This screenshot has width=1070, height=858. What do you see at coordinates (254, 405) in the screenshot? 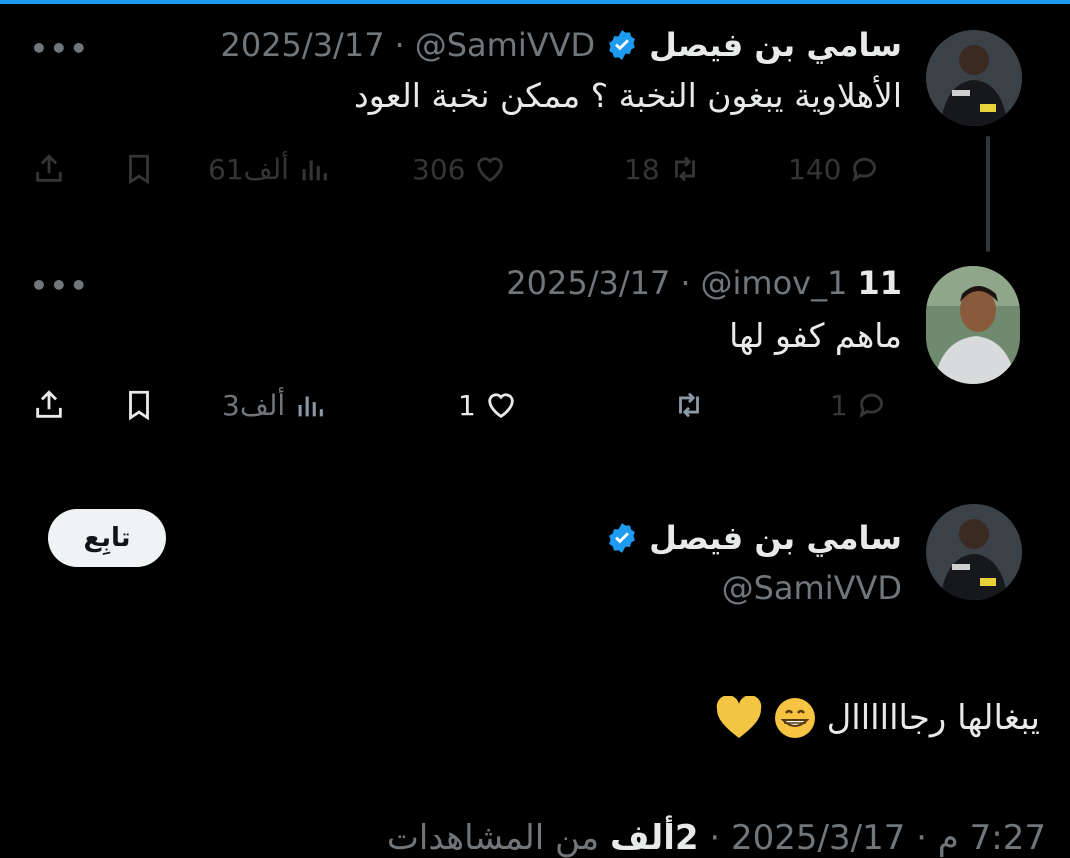
I see `tweet2-views-count: 3ألف` at bounding box center [254, 405].